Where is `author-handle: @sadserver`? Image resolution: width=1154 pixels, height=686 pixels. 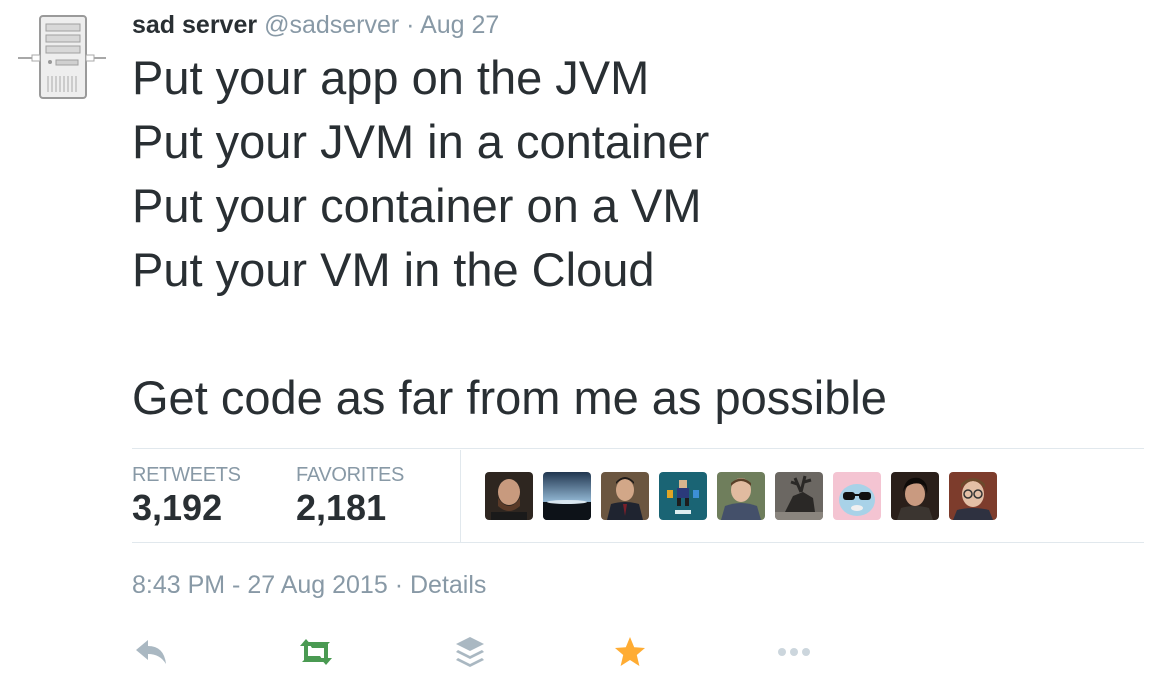
author-handle: @sadserver is located at coordinates (331, 25).